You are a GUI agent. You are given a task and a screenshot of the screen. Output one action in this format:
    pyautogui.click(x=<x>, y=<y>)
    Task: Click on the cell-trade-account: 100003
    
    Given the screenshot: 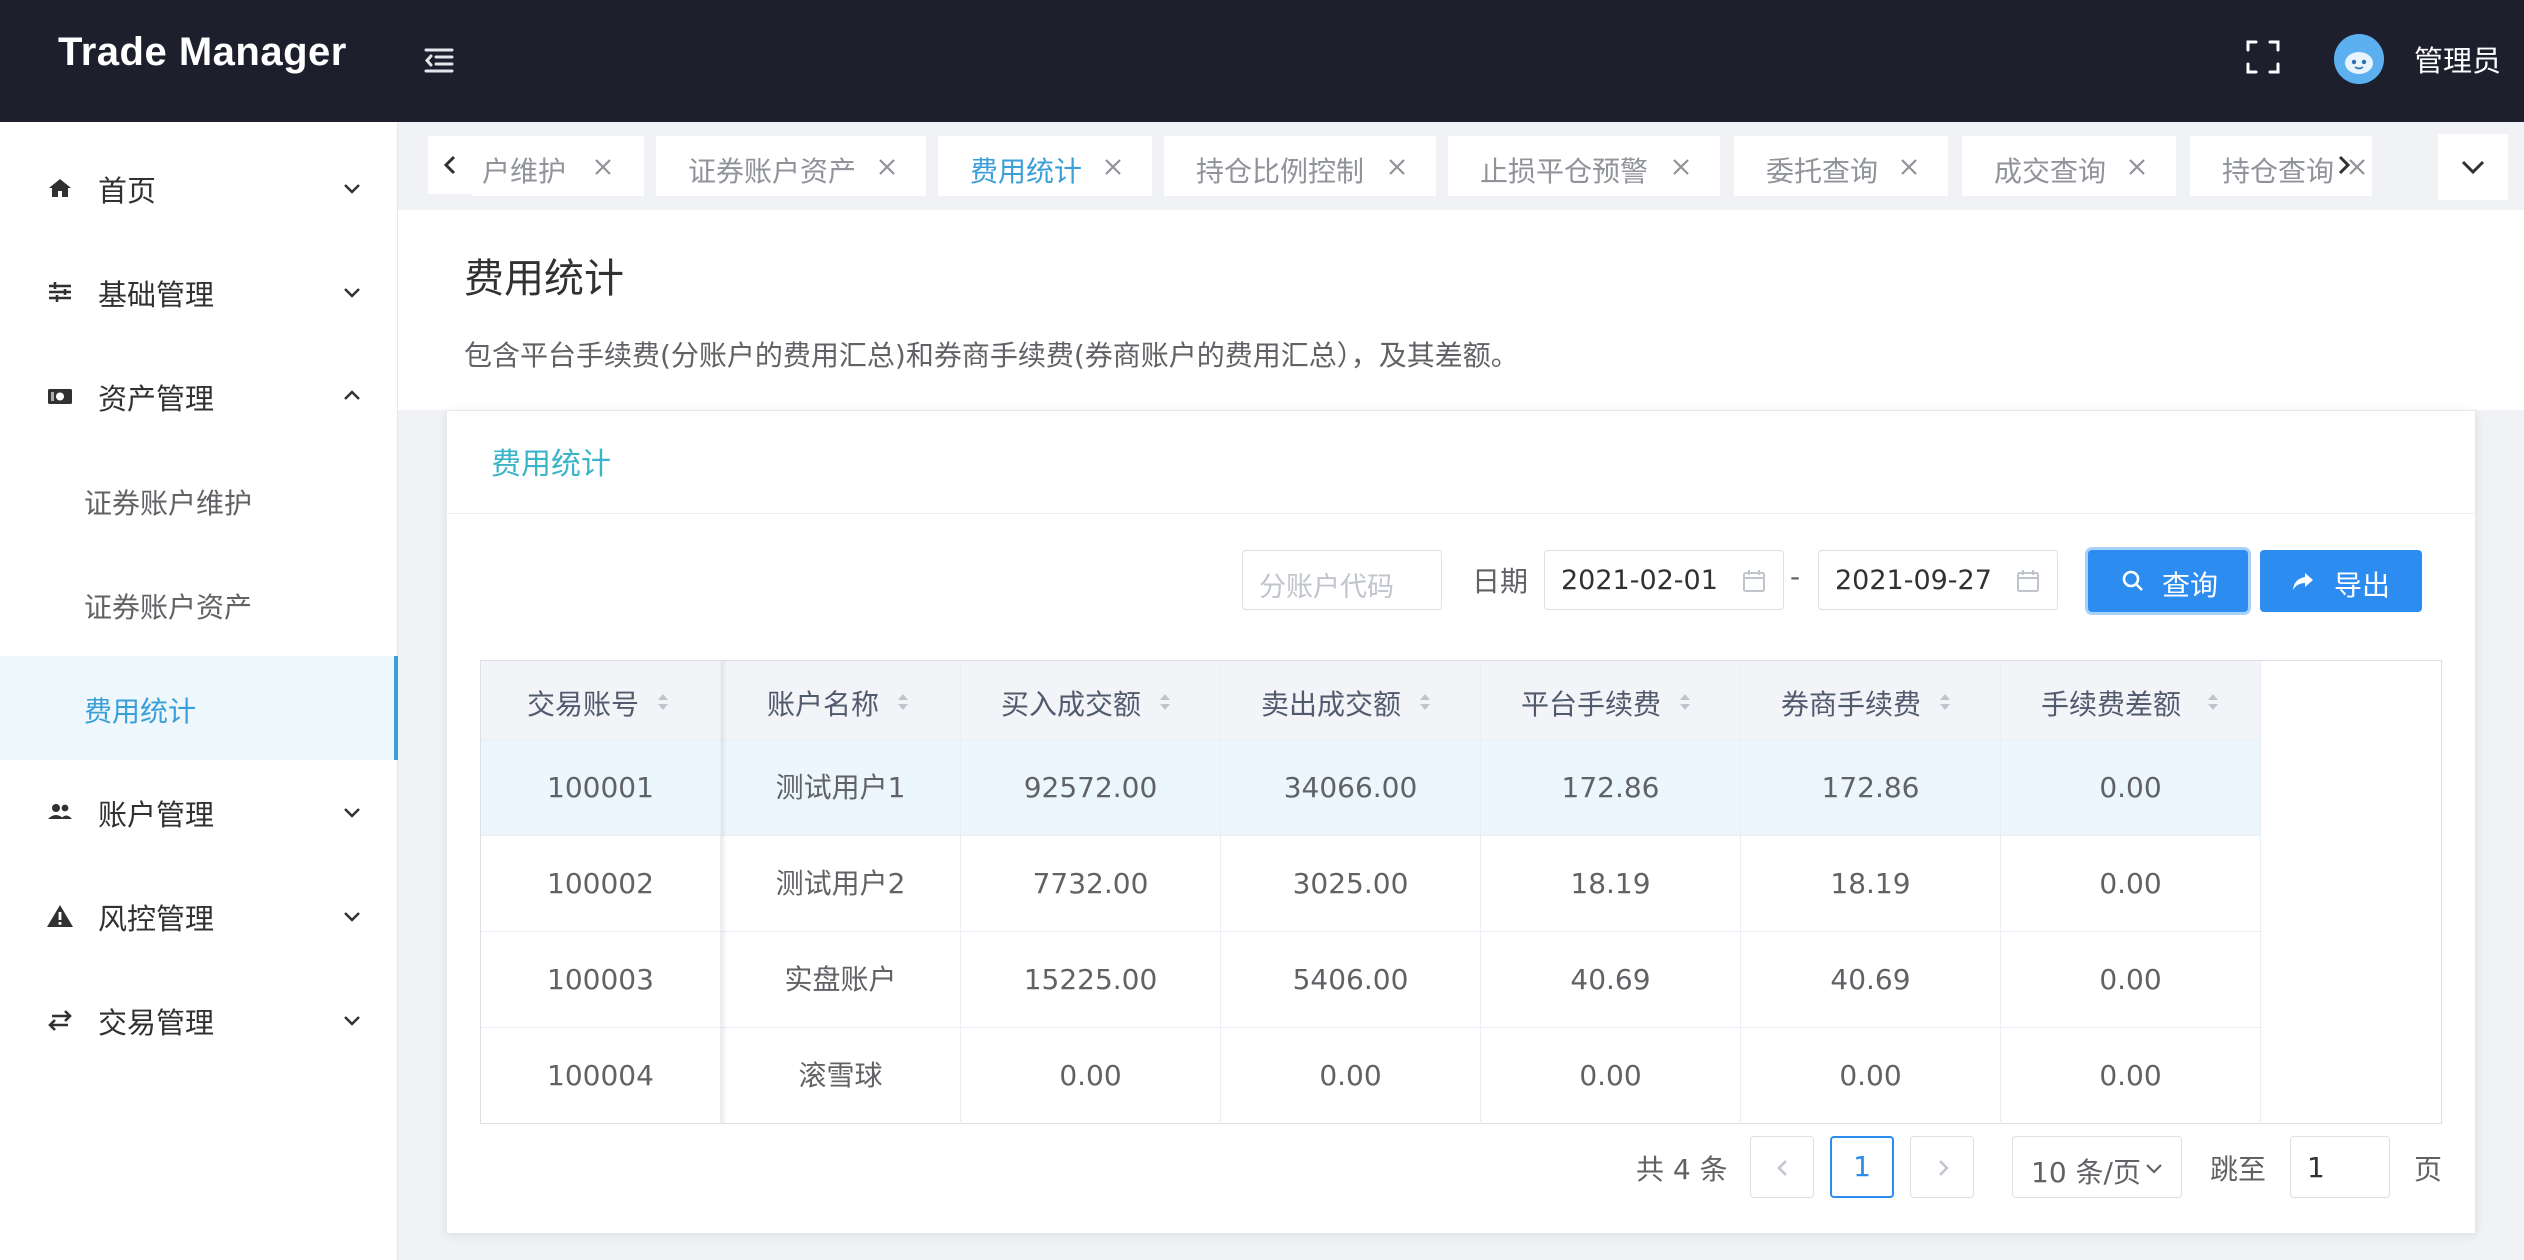 What is the action you would take?
    pyautogui.click(x=601, y=980)
    